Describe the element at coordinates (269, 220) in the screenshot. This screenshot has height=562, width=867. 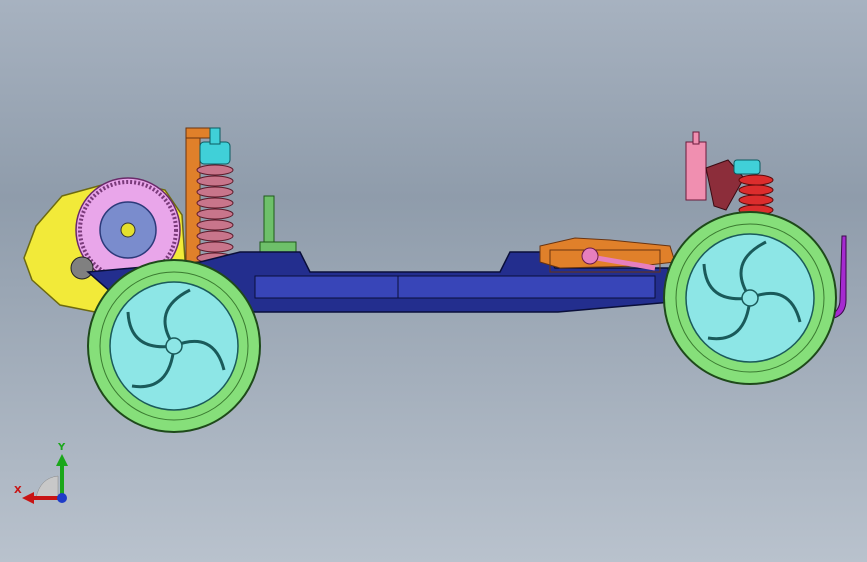
I see `body-post` at that location.